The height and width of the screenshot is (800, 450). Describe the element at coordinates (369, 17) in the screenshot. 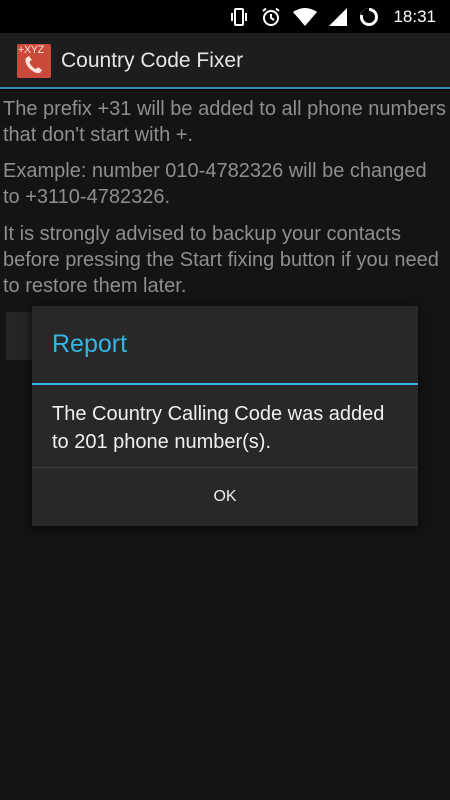

I see `battery-icon` at that location.